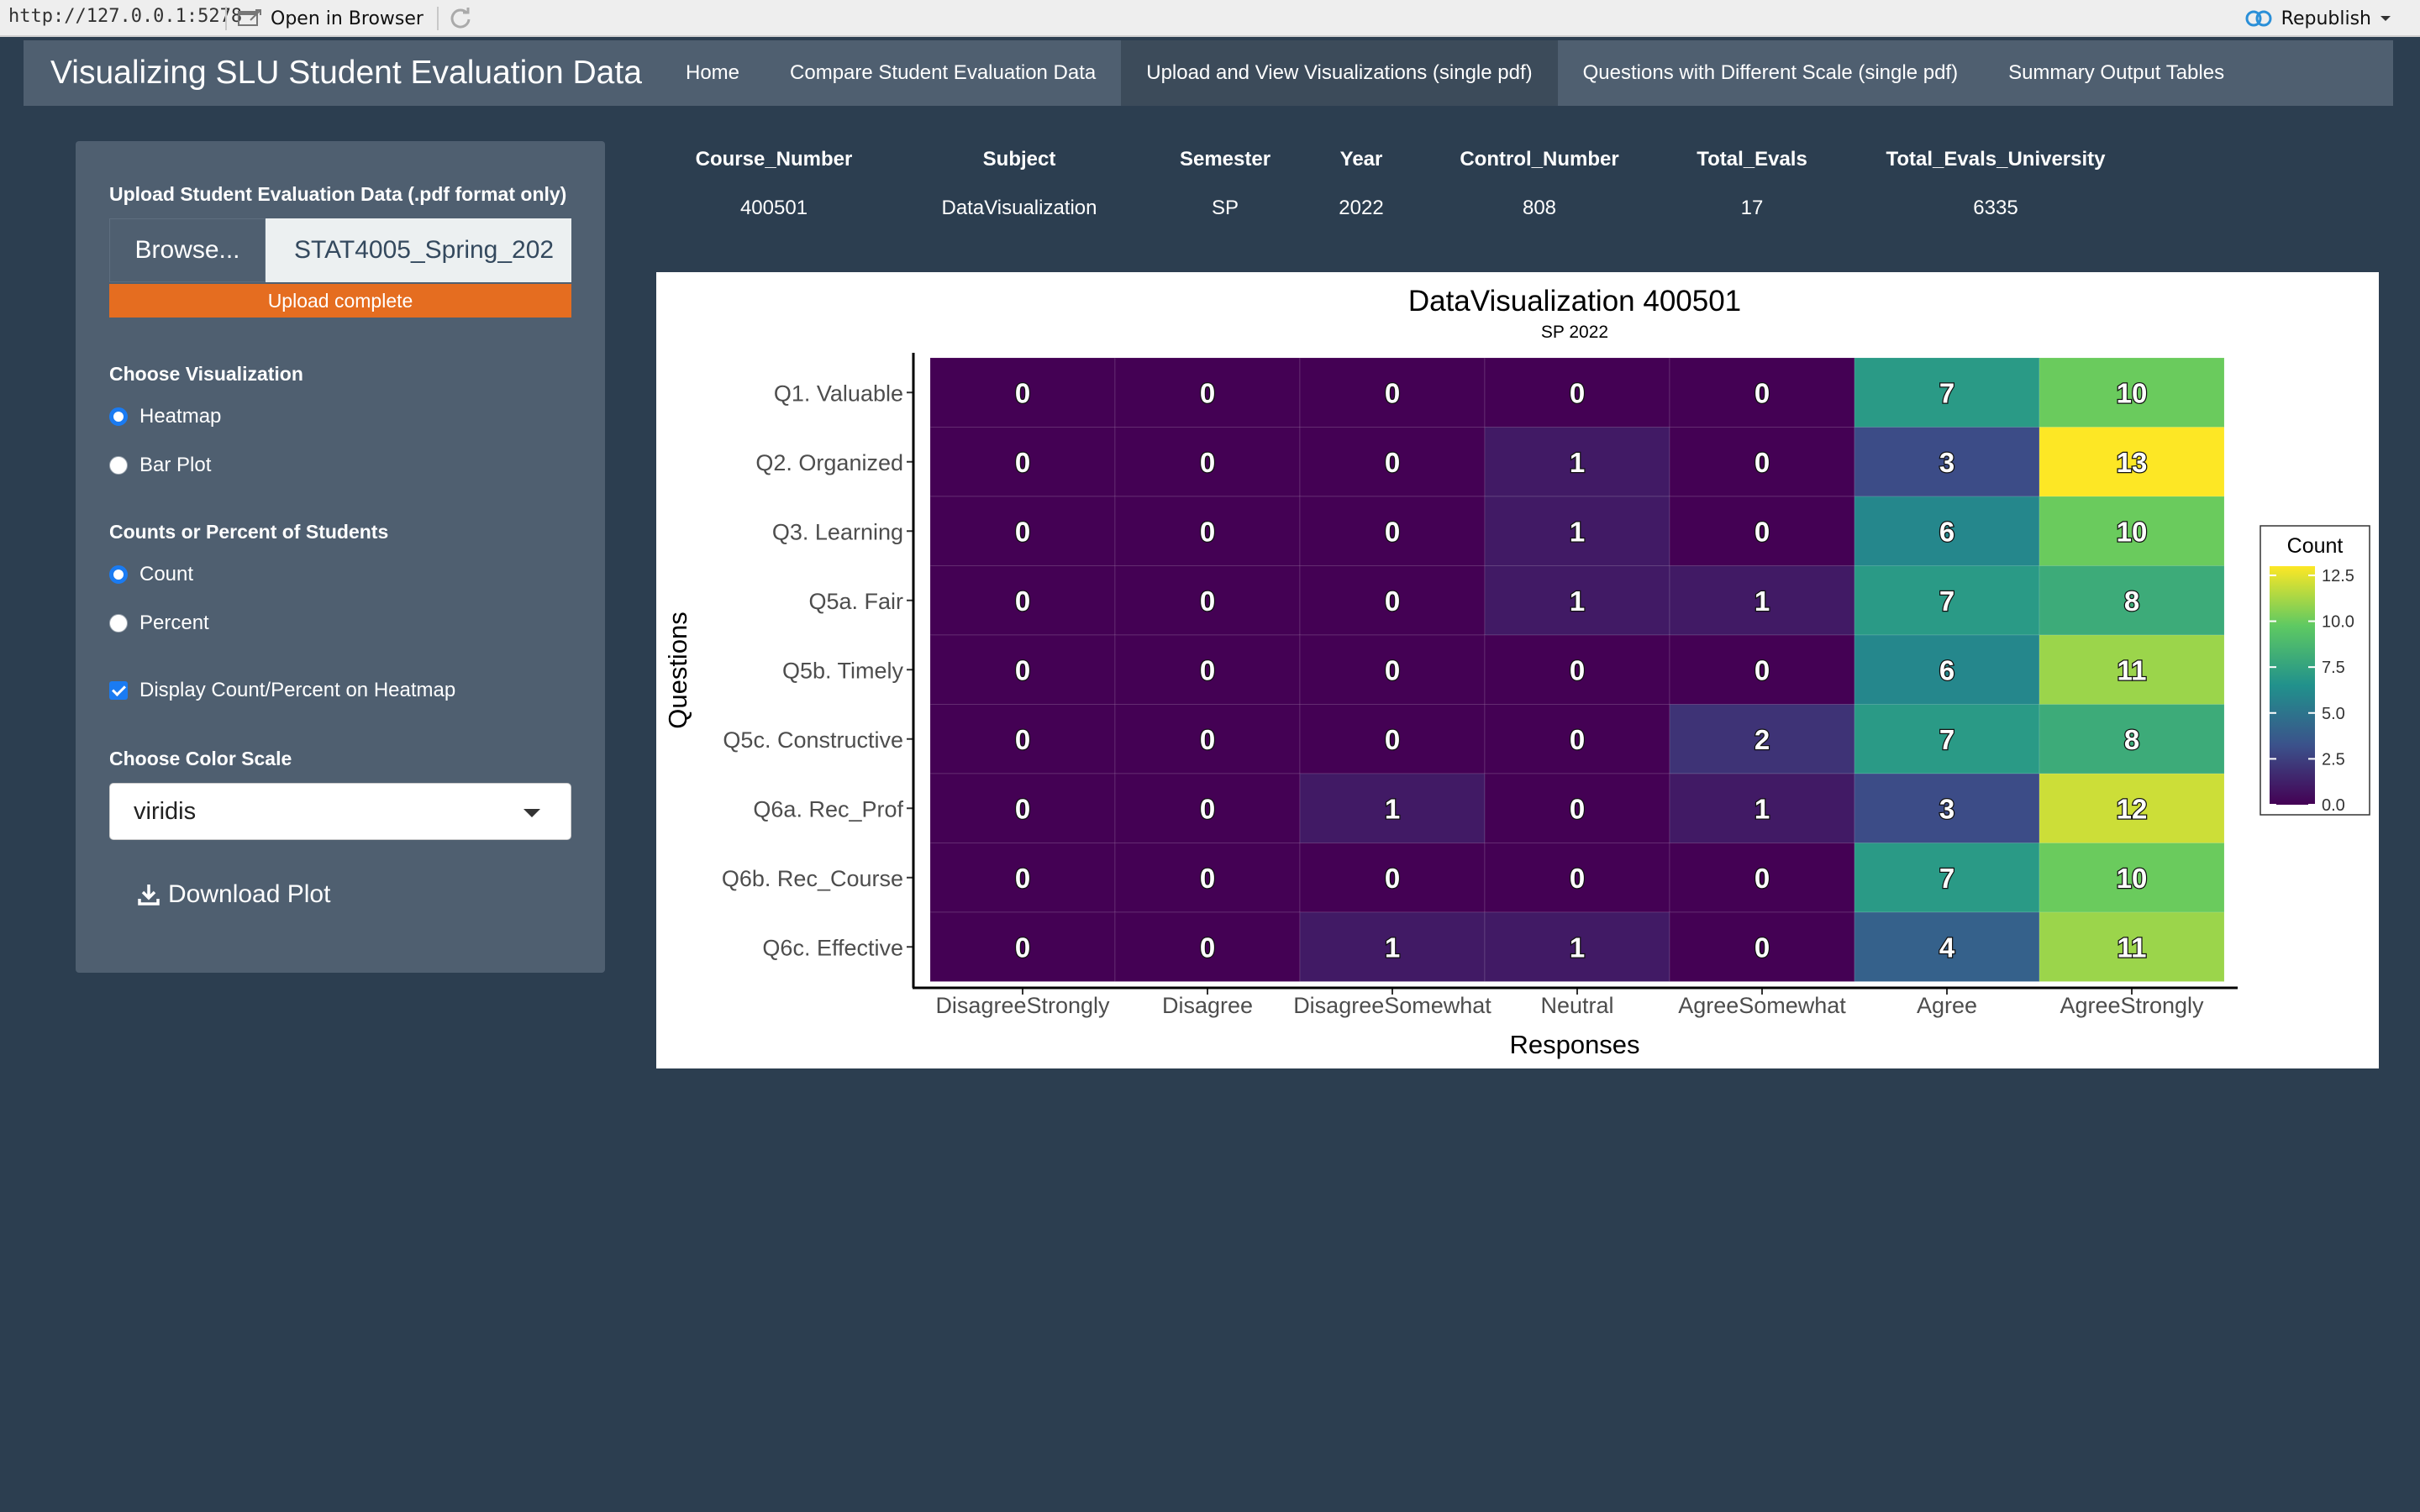  What do you see at coordinates (2132, 808) in the screenshot?
I see `cell-value-label: 12` at bounding box center [2132, 808].